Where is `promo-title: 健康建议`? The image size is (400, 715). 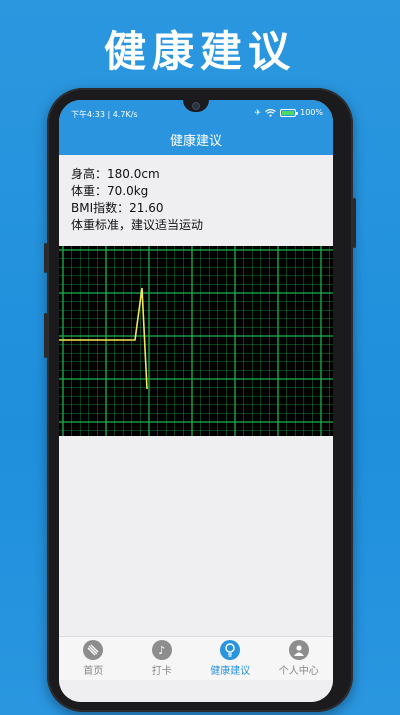 promo-title: 健康建议 is located at coordinates (199, 51).